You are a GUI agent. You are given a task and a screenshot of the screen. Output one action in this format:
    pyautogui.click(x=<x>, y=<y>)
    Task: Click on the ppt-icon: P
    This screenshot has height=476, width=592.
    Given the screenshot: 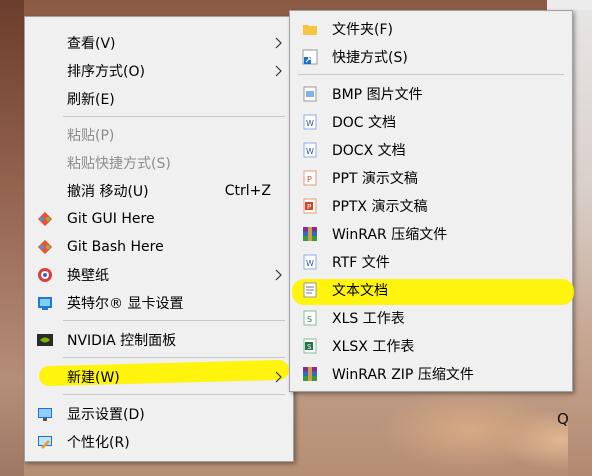 What is the action you would take?
    pyautogui.click(x=310, y=178)
    